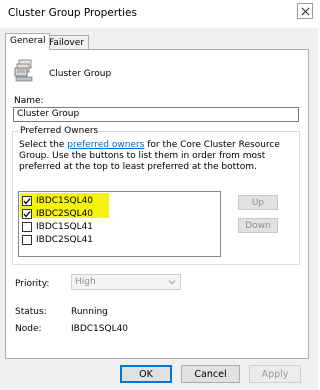 This screenshot has width=320, height=390. Describe the element at coordinates (29, 101) in the screenshot. I see `name-label: Name:` at that location.